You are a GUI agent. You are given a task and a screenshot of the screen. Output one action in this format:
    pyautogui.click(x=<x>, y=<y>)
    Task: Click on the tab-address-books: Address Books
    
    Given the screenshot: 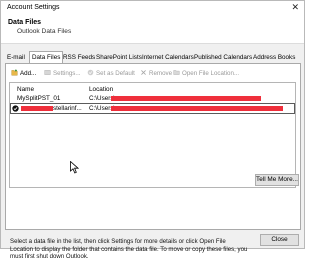 What is the action you would take?
    pyautogui.click(x=274, y=58)
    